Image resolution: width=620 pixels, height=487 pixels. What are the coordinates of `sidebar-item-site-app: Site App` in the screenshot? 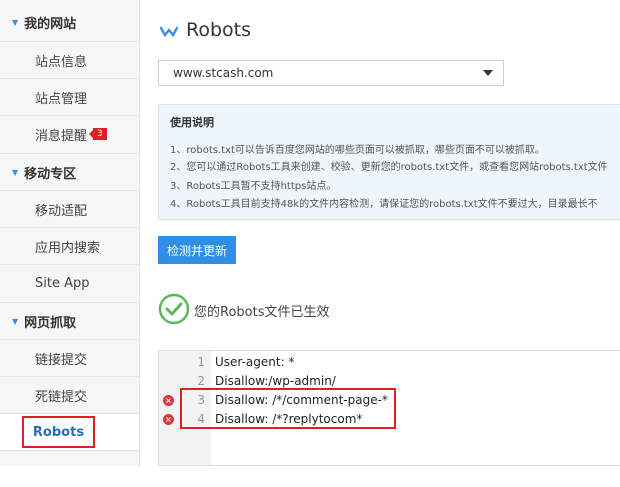 It's located at (69, 282).